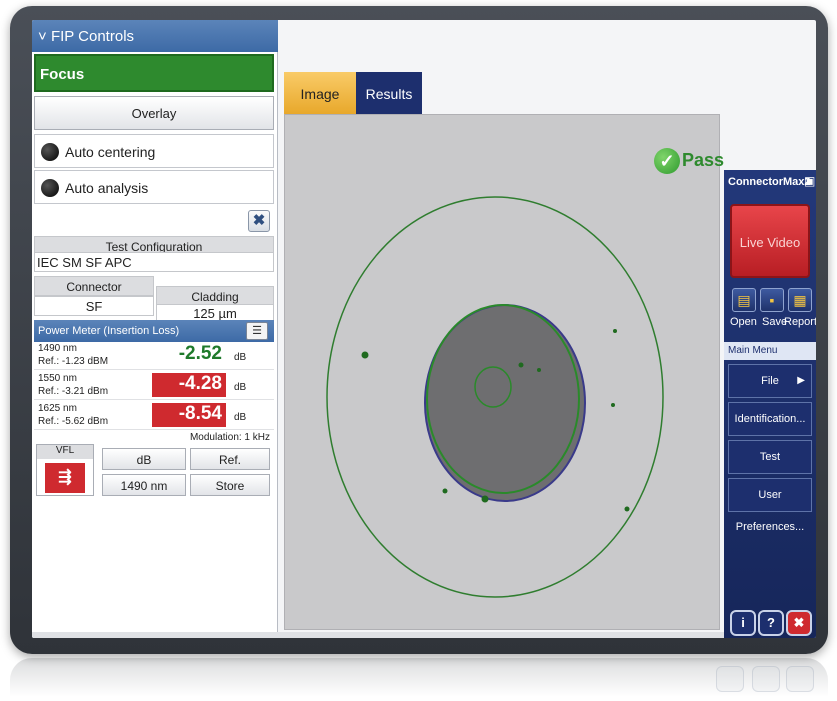 This screenshot has width=837, height=701. Describe the element at coordinates (419, 679) in the screenshot. I see `device-reflection` at that location.